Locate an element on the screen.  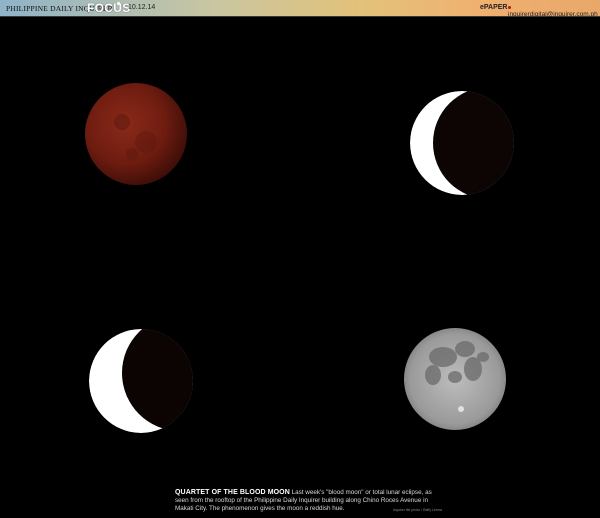
issue-date: 10.12.14 is located at coordinates (142, 7).